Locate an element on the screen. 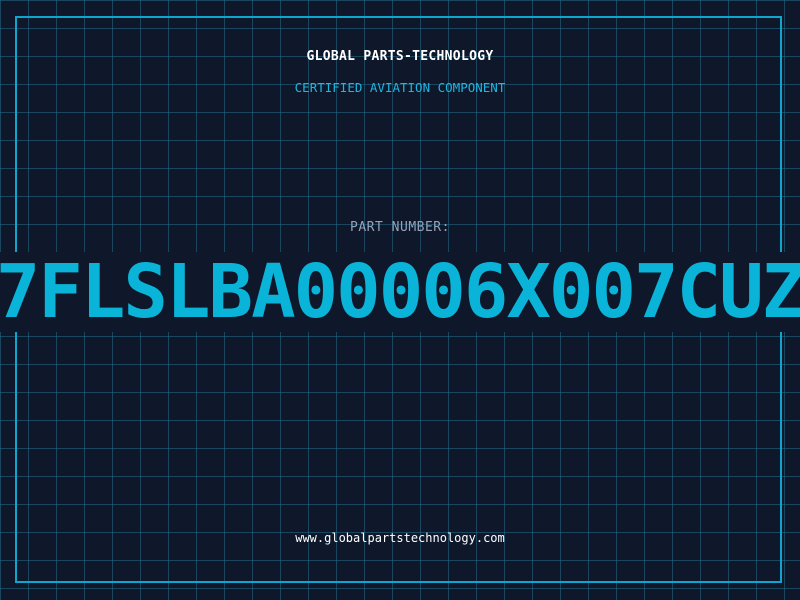 Image resolution: width=800 pixels, height=600 pixels. part-number-value: 7FLSLBA00006X007CUZ is located at coordinates (400, 292).